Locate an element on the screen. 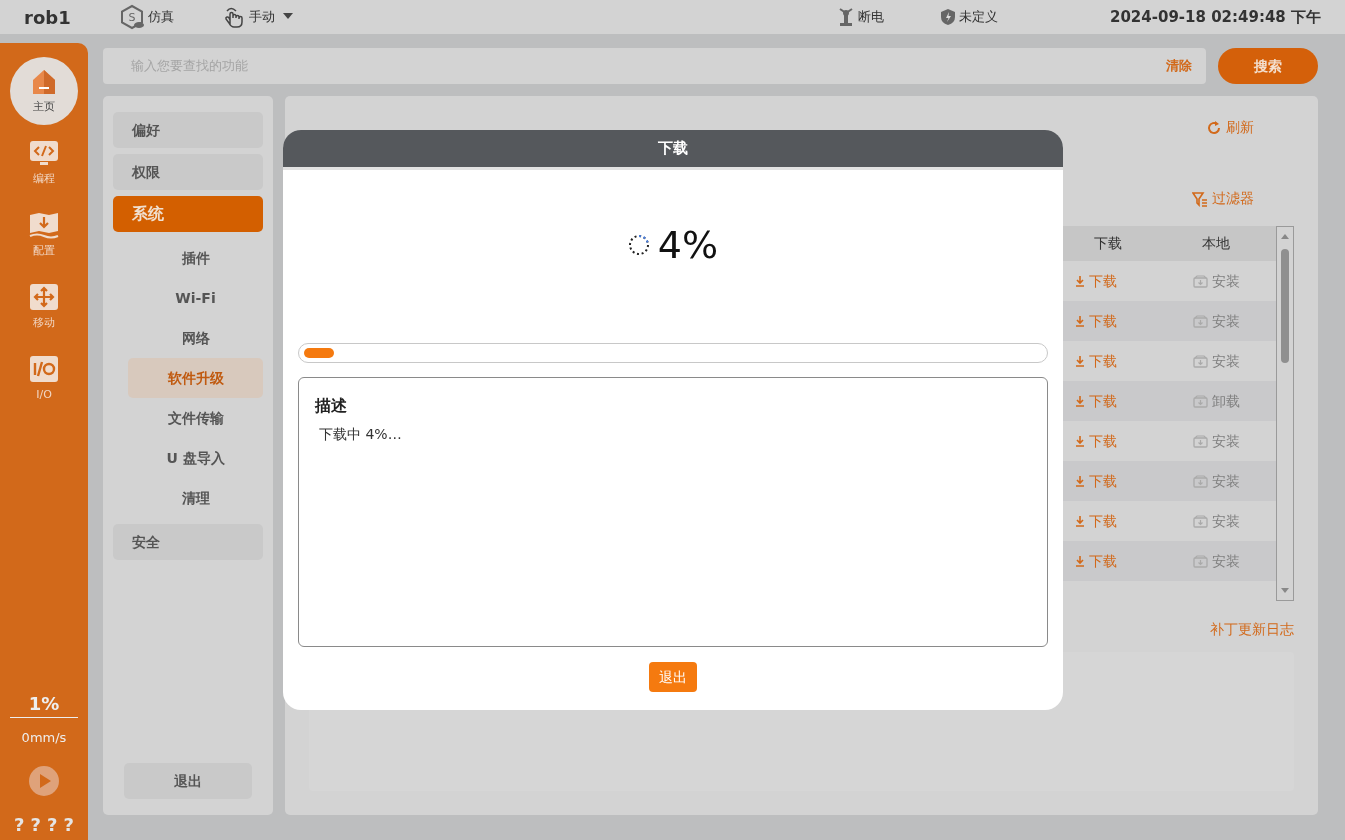  filter-icon is located at coordinates (1200, 198).